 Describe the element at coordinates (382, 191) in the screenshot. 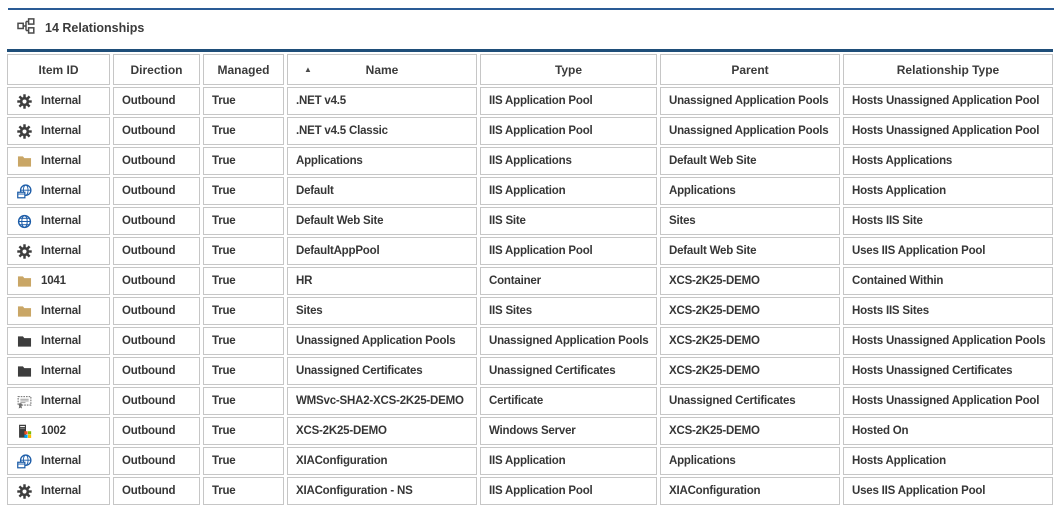

I see `cell-name: Default` at that location.